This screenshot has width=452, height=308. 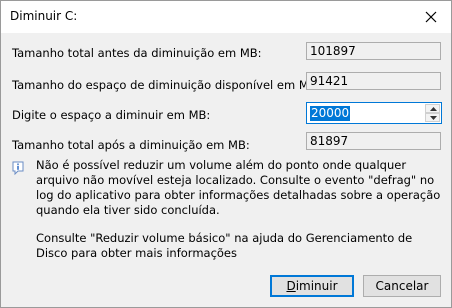 I want to click on spin-buttons, so click(x=432, y=113).